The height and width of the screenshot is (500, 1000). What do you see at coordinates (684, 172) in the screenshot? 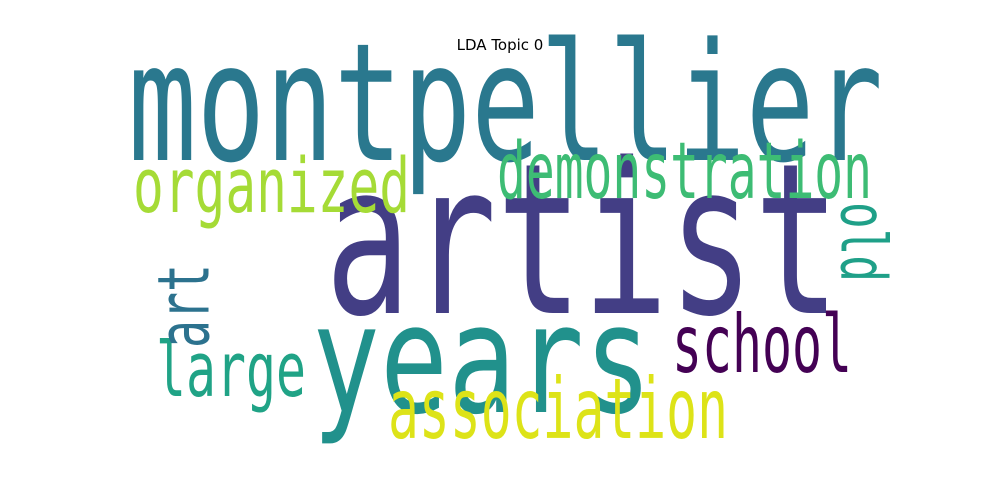
I see `word-demonstration: demonstration` at bounding box center [684, 172].